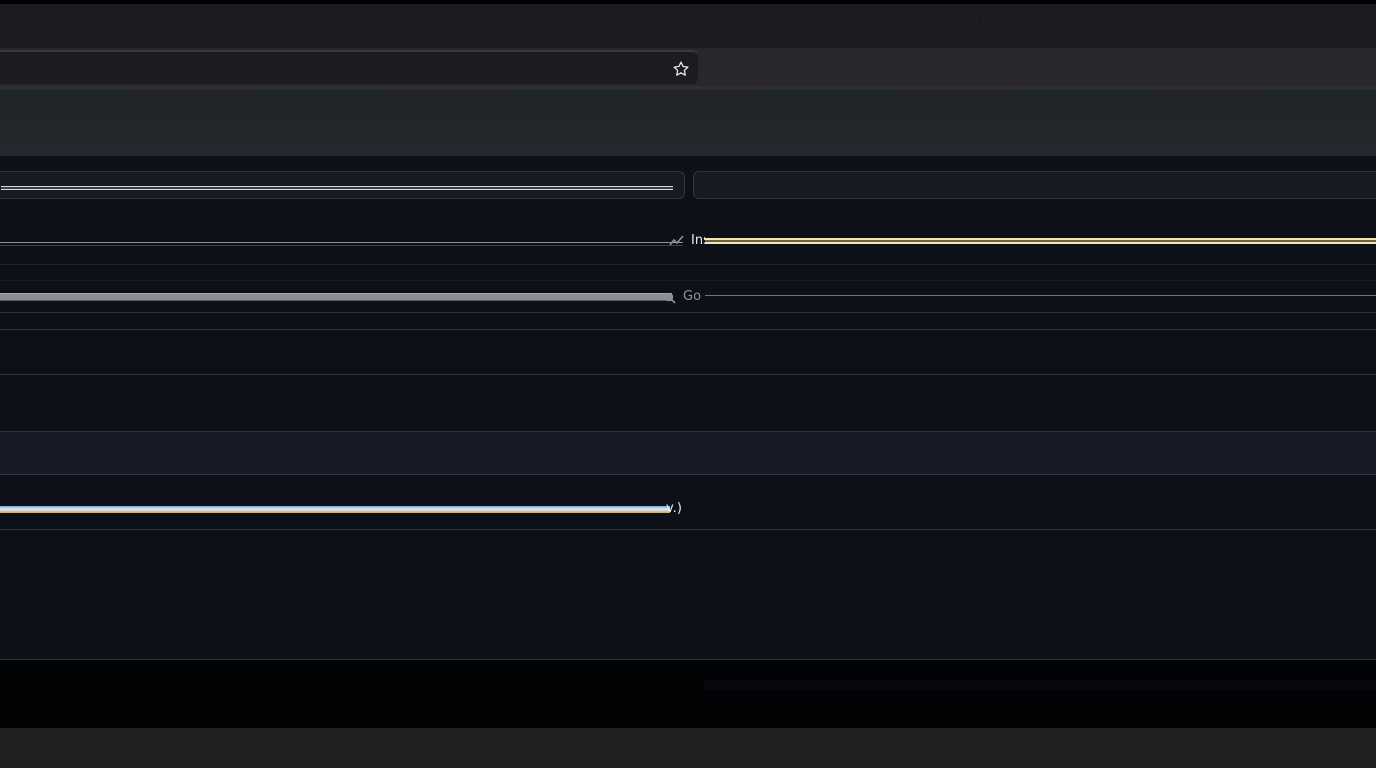 Image resolution: width=1376 pixels, height=768 pixels. I want to click on highlighted-row, so click(688, 453).